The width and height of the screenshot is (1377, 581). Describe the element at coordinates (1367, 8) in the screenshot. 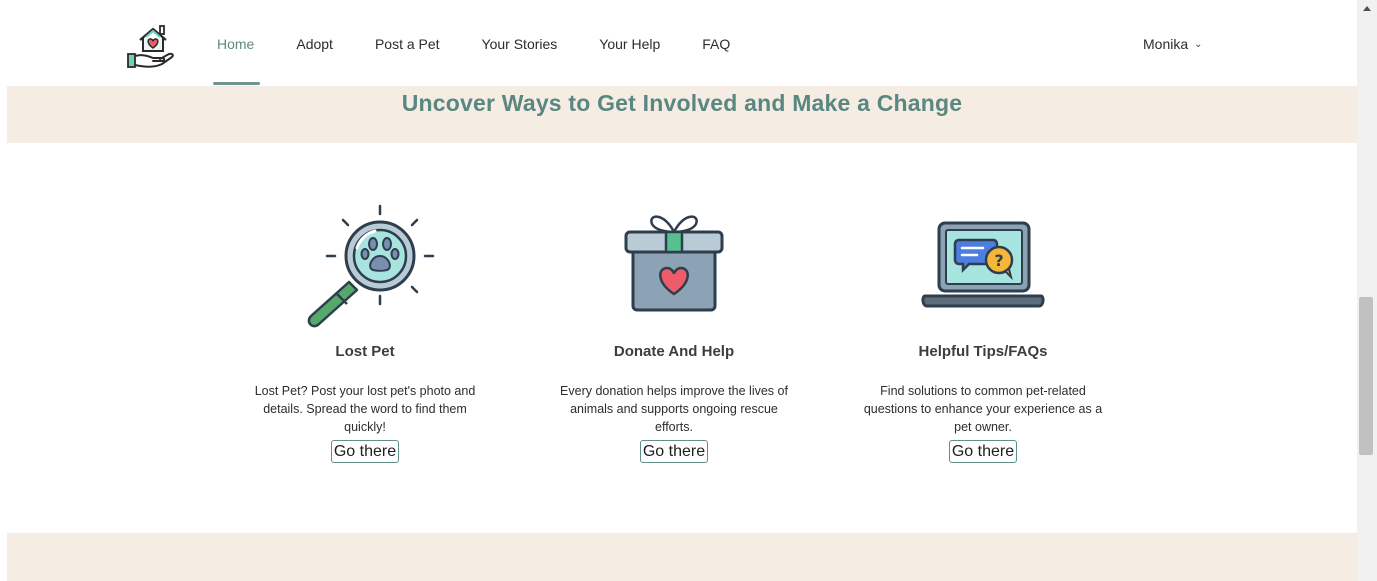

I see `scroll-up-arrow-icon` at that location.